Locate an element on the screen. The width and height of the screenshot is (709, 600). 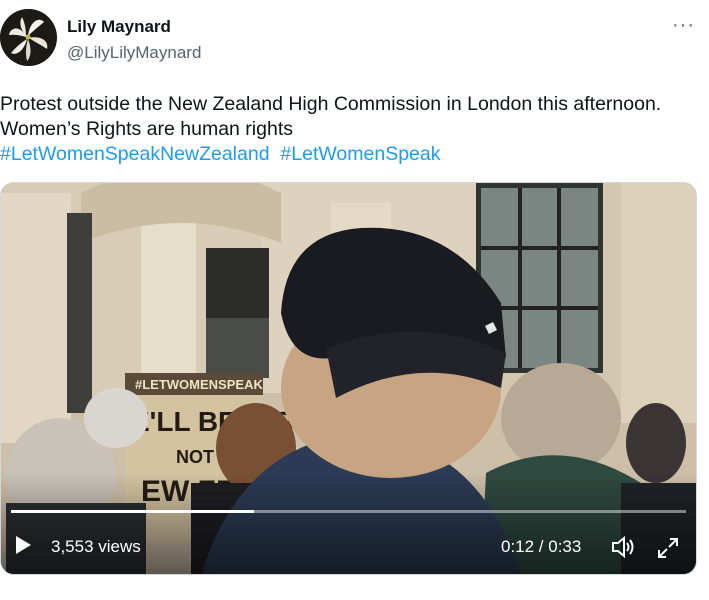
author-handle: @LilyLilyMaynard is located at coordinates (134, 53).